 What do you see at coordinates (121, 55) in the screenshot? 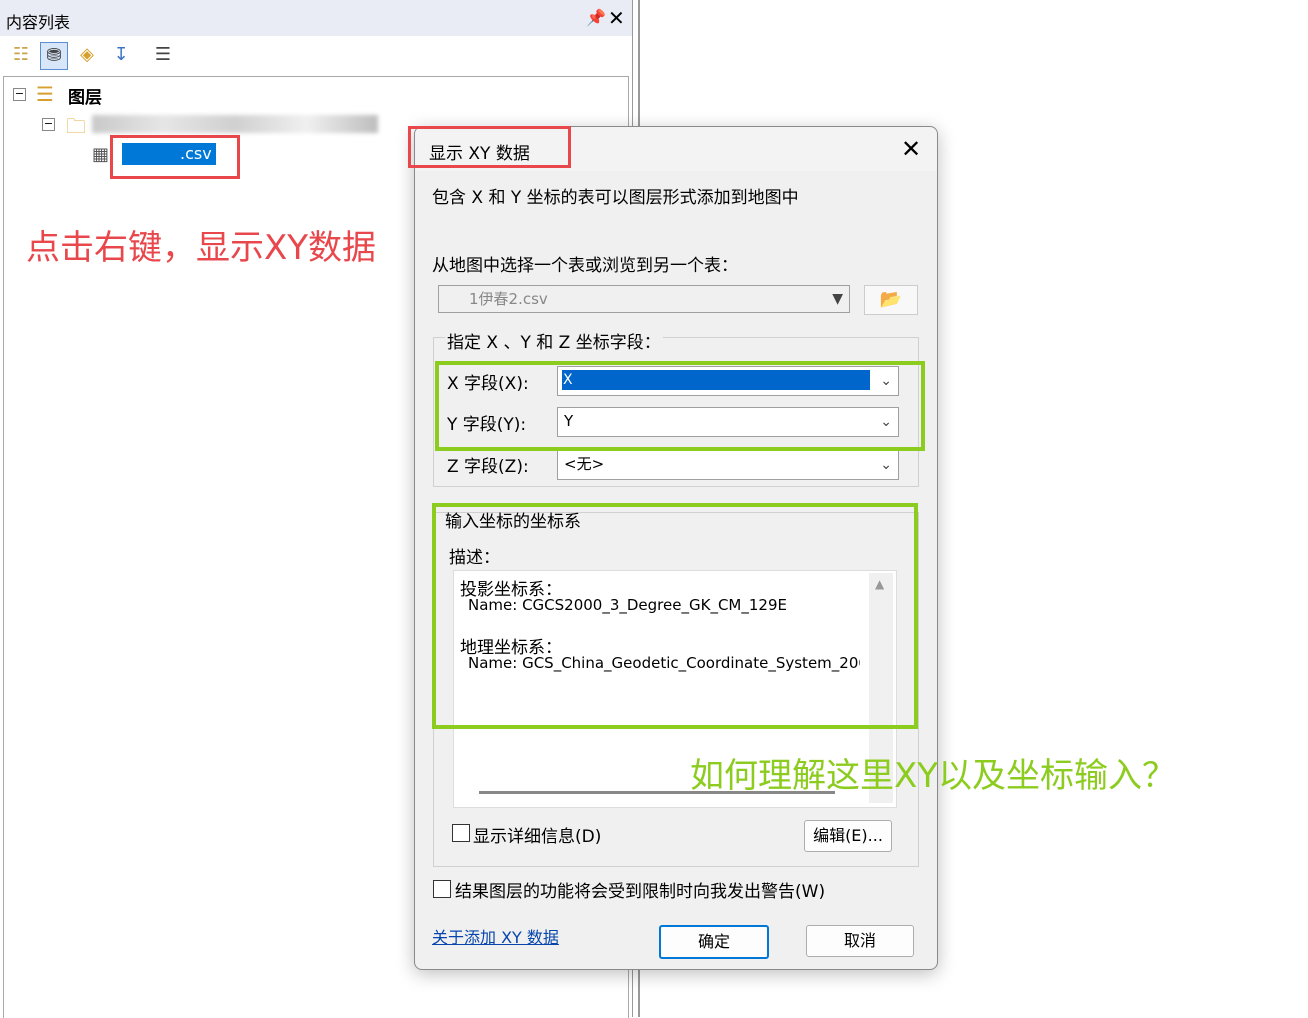
I see `list-by-selection-icon: ↧` at bounding box center [121, 55].